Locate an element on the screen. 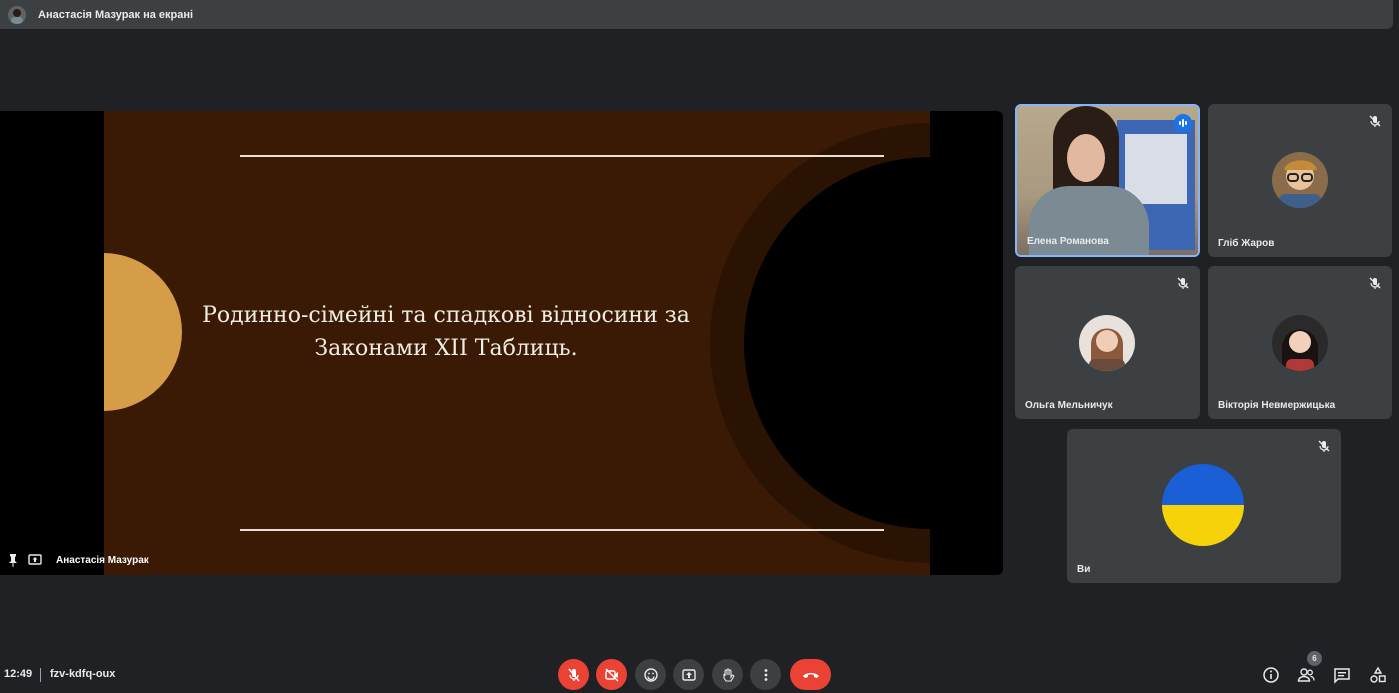 The width and height of the screenshot is (1399, 693). presenter-name: Анастасія Мазурак is located at coordinates (102, 560).